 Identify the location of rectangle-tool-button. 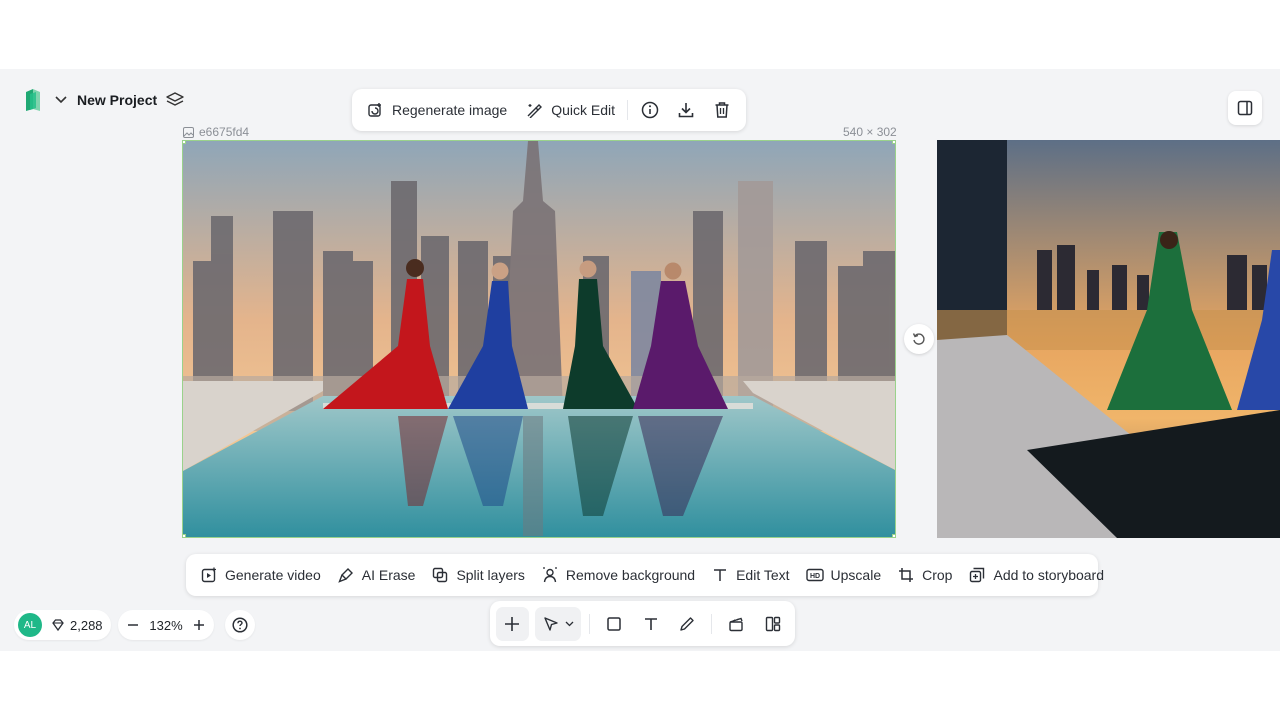
(614, 624).